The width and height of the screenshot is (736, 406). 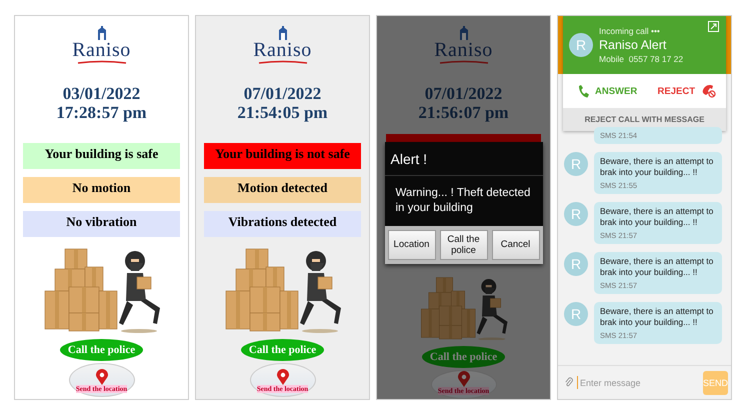 I want to click on status-label: No vibration, so click(x=101, y=224).